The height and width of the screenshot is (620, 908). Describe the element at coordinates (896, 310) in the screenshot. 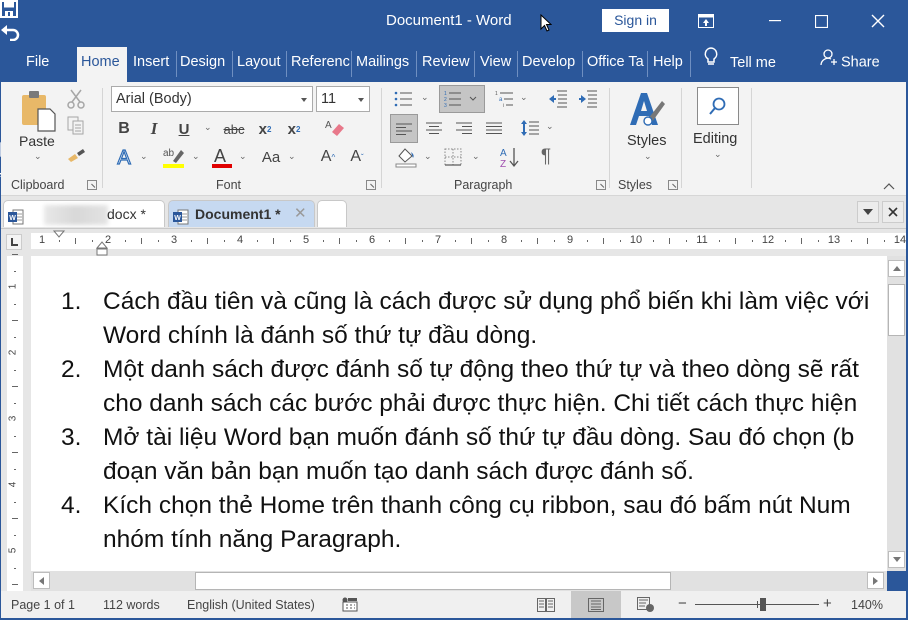

I see `vertical-scroll-thumb` at that location.